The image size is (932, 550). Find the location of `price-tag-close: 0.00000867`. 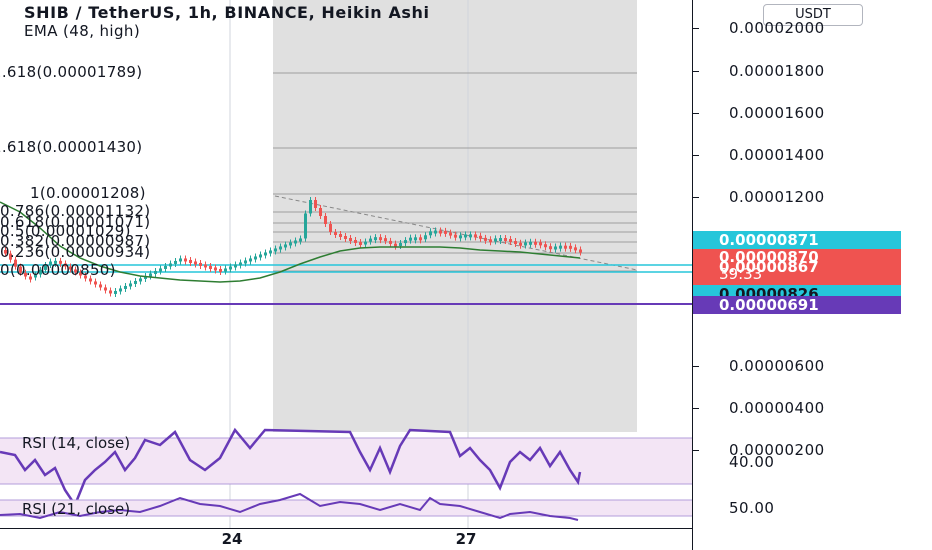

price-tag-close: 0.00000867 is located at coordinates (769, 267).